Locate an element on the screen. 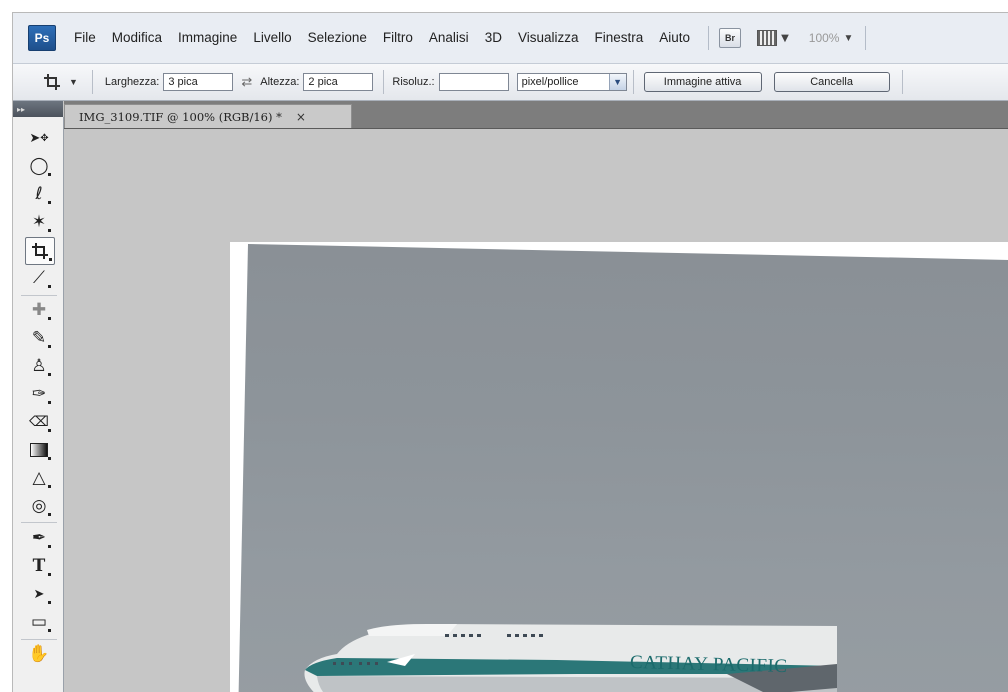  menu-visualizza: Visualizza is located at coordinates (548, 38).